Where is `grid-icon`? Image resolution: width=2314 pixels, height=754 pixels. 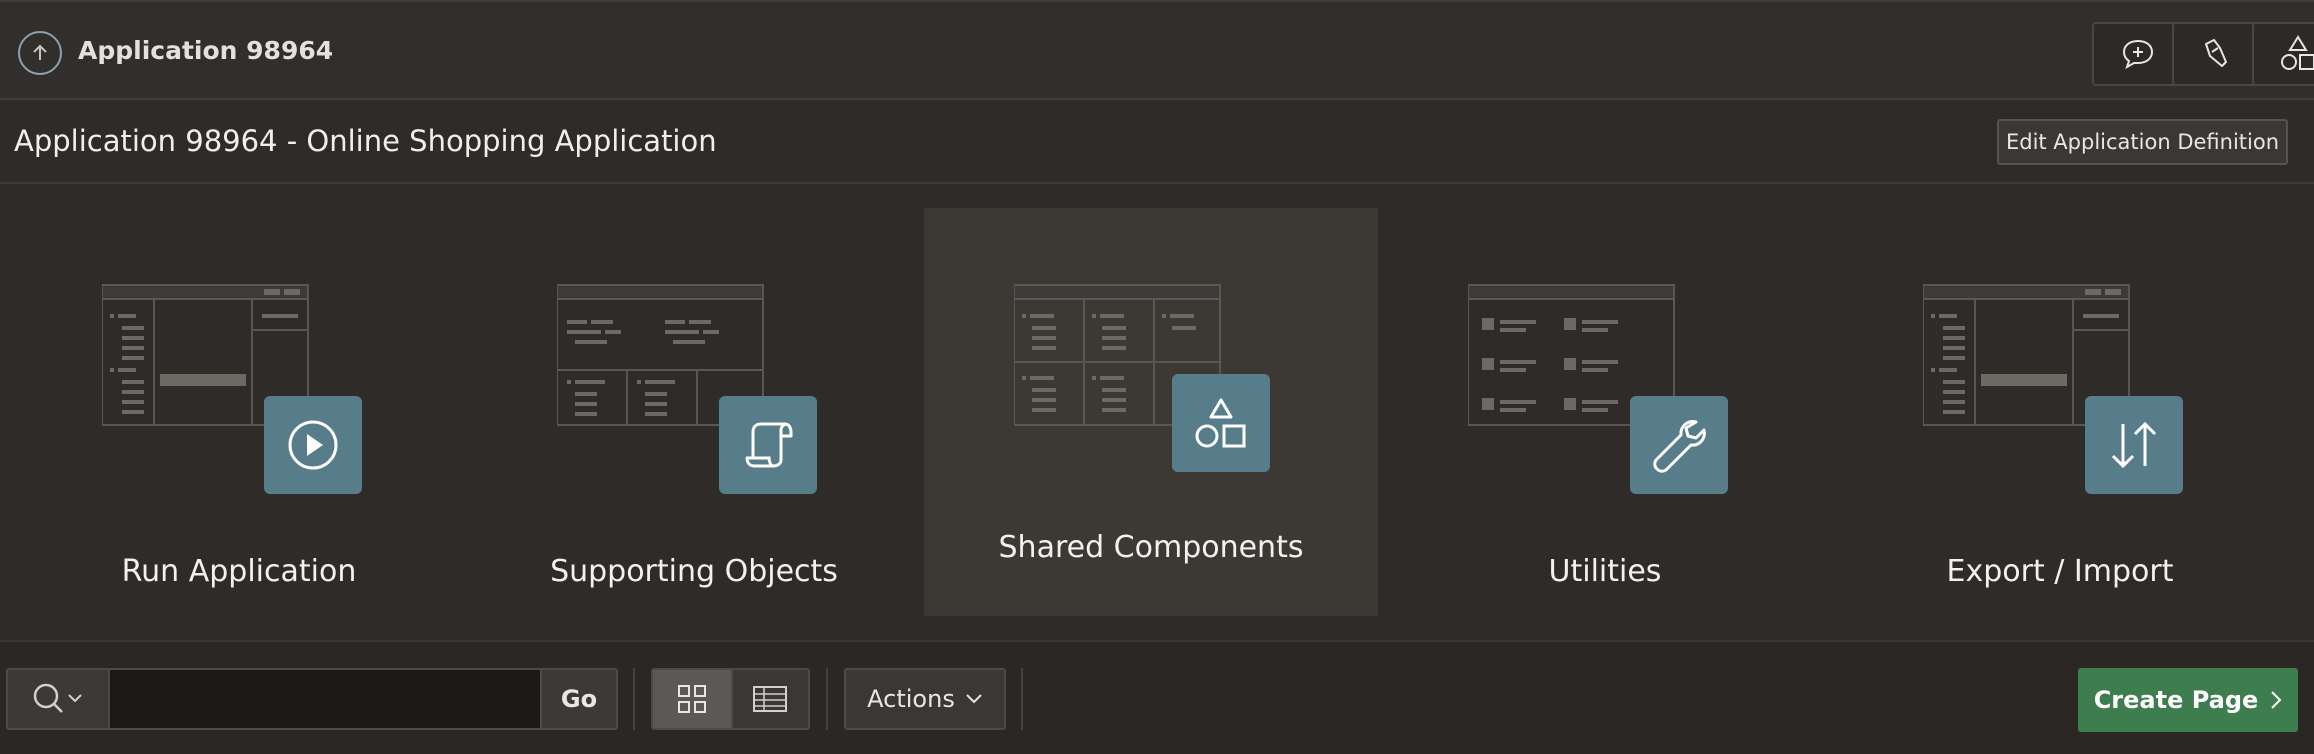 grid-icon is located at coordinates (691, 699).